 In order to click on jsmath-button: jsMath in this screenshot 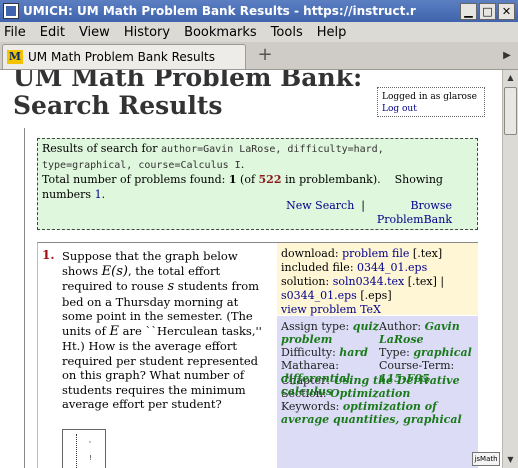, I will do `click(486, 459)`.